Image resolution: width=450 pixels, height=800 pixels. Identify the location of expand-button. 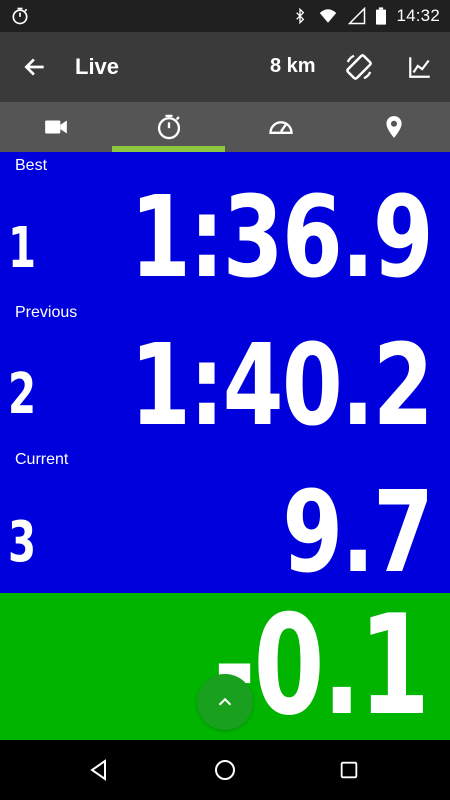
(225, 702).